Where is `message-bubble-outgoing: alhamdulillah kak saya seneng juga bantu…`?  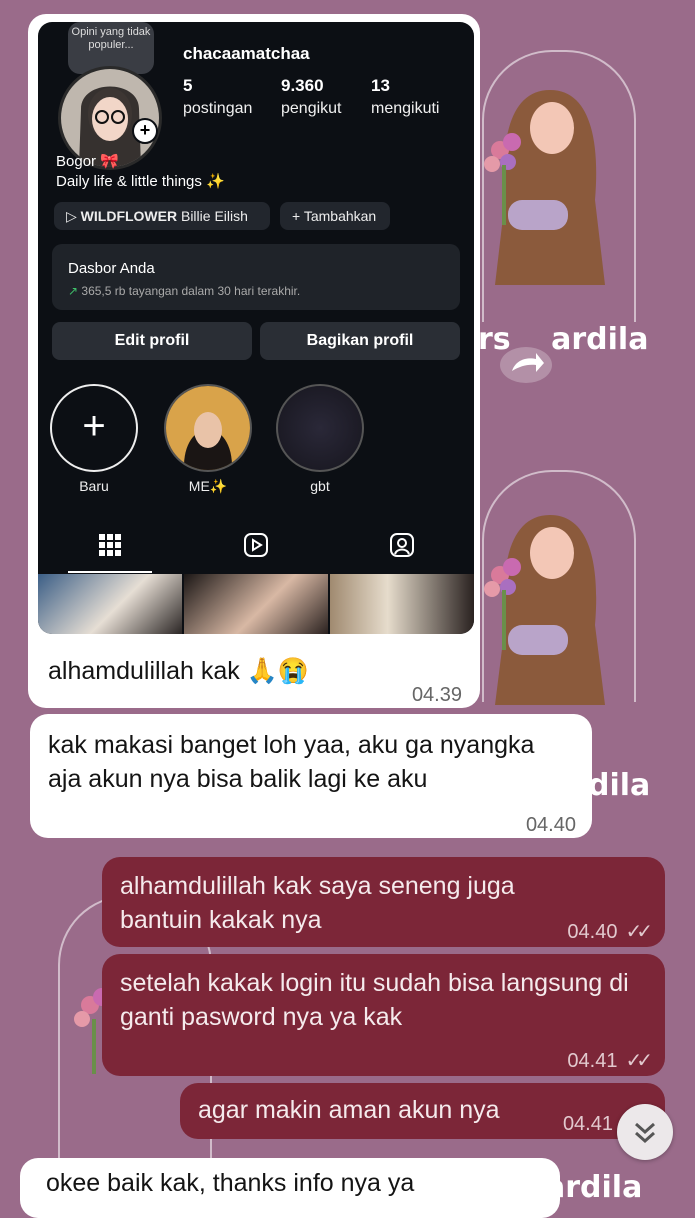 message-bubble-outgoing: alhamdulillah kak saya seneng juga bantu… is located at coordinates (383, 902).